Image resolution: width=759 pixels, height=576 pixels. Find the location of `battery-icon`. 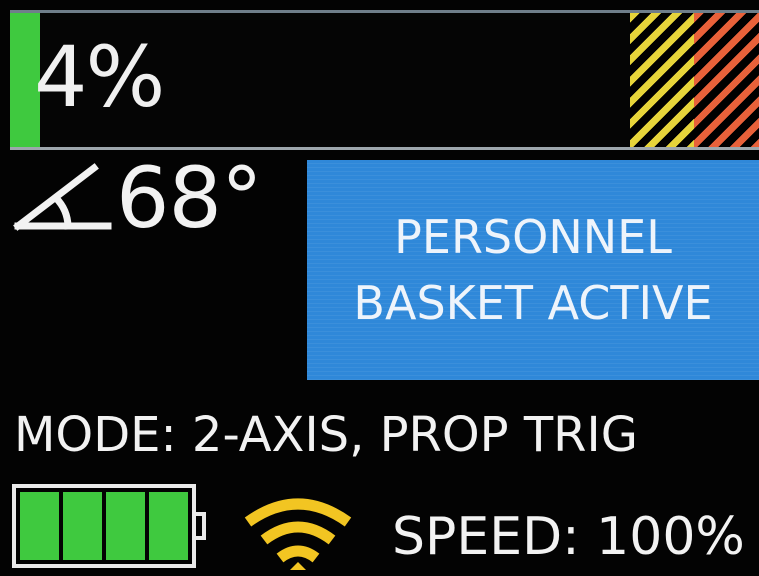

battery-icon is located at coordinates (104, 526).